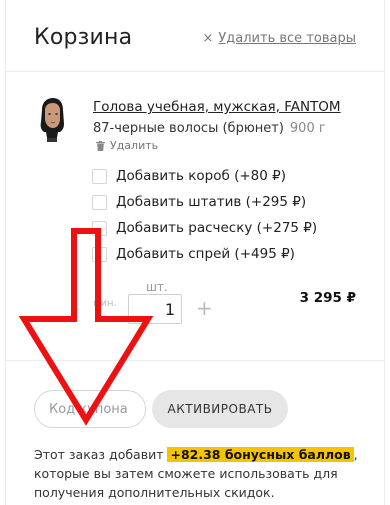  Describe the element at coordinates (100, 145) in the screenshot. I see `trash-icon` at that location.